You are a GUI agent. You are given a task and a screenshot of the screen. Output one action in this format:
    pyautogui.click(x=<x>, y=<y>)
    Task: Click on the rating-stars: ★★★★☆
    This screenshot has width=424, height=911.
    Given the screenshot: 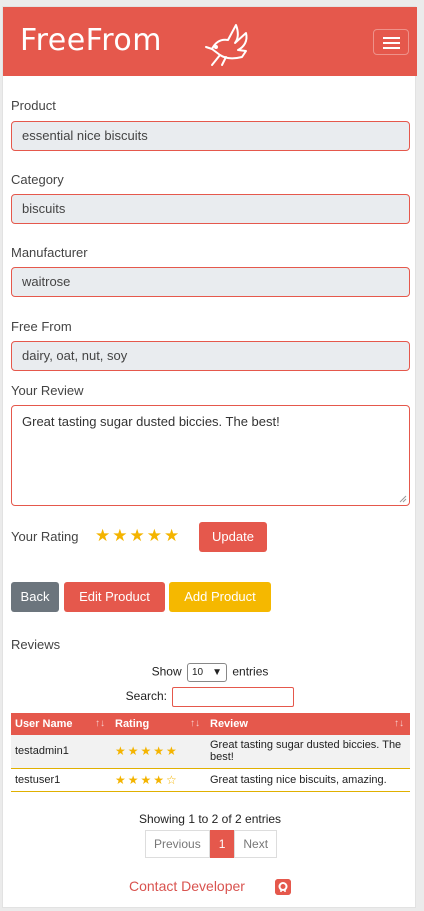 What is the action you would take?
    pyautogui.click(x=147, y=779)
    